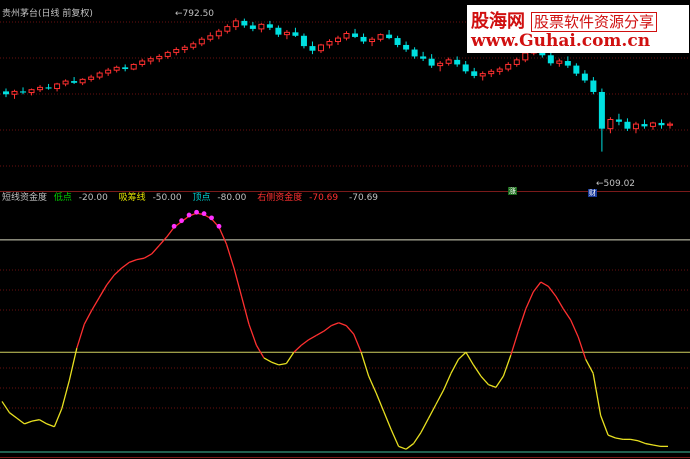 The width and height of the screenshot is (690, 459). Describe the element at coordinates (195, 14) in the screenshot. I see `high-price-label: ←792.50` at that location.